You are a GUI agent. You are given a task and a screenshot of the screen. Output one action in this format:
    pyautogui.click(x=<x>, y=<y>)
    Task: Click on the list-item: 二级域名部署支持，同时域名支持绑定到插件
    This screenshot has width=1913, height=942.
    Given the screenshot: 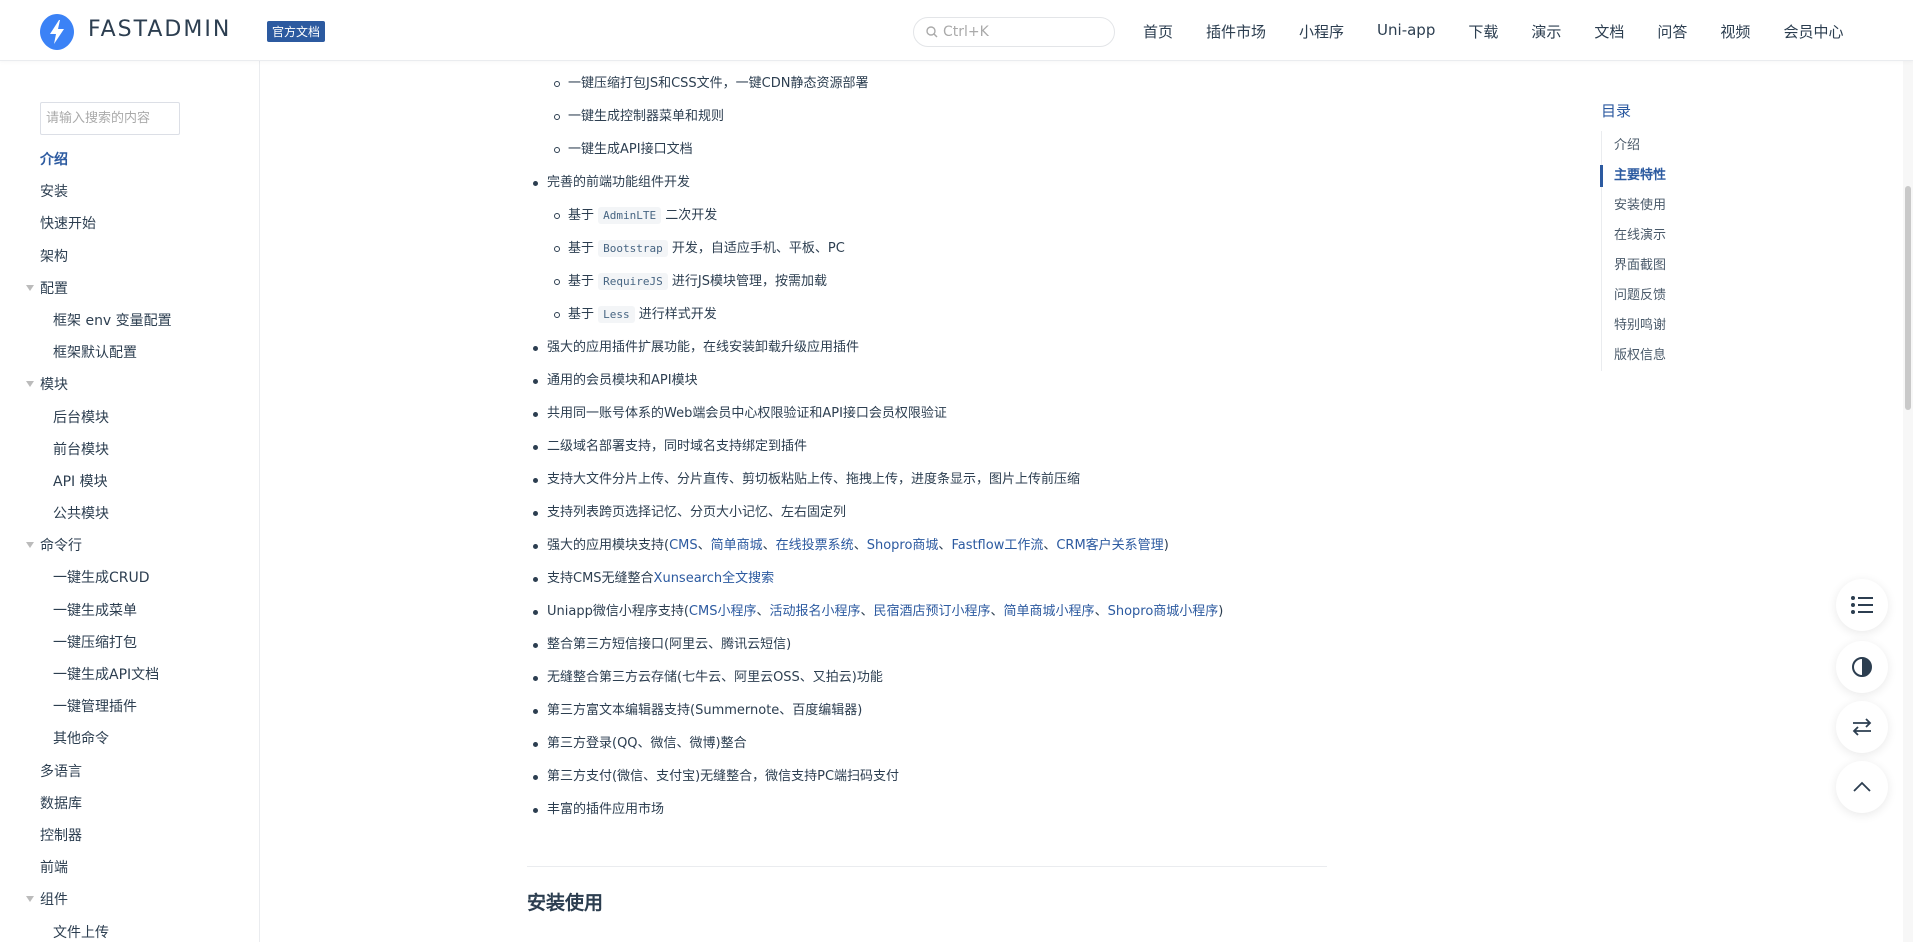 What is the action you would take?
    pyautogui.click(x=875, y=450)
    